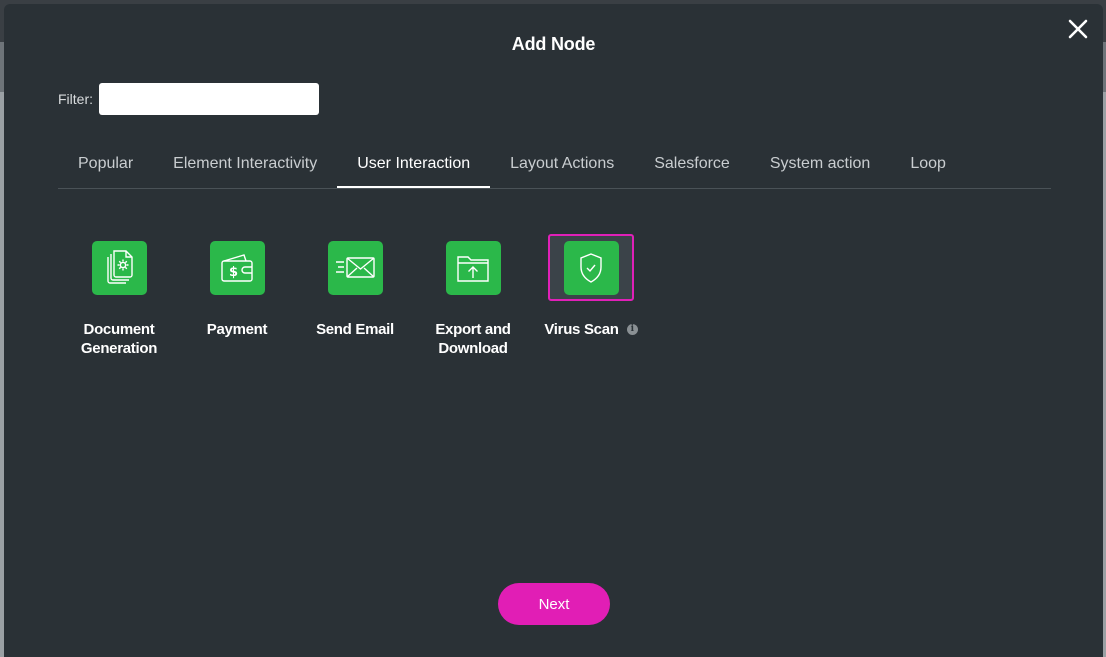 This screenshot has height=657, width=1106. What do you see at coordinates (75, 99) in the screenshot?
I see `filter-label: Filter:` at bounding box center [75, 99].